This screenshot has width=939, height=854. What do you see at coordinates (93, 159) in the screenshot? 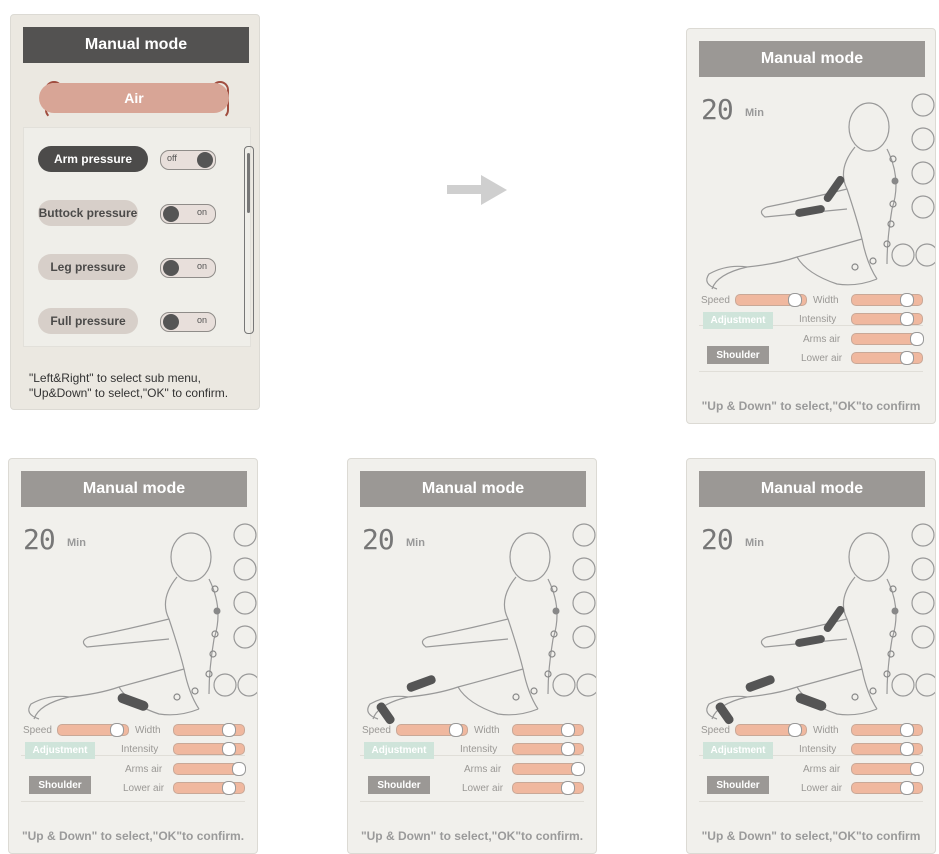
I see `arm-pressure-item: Arm pressure` at bounding box center [93, 159].